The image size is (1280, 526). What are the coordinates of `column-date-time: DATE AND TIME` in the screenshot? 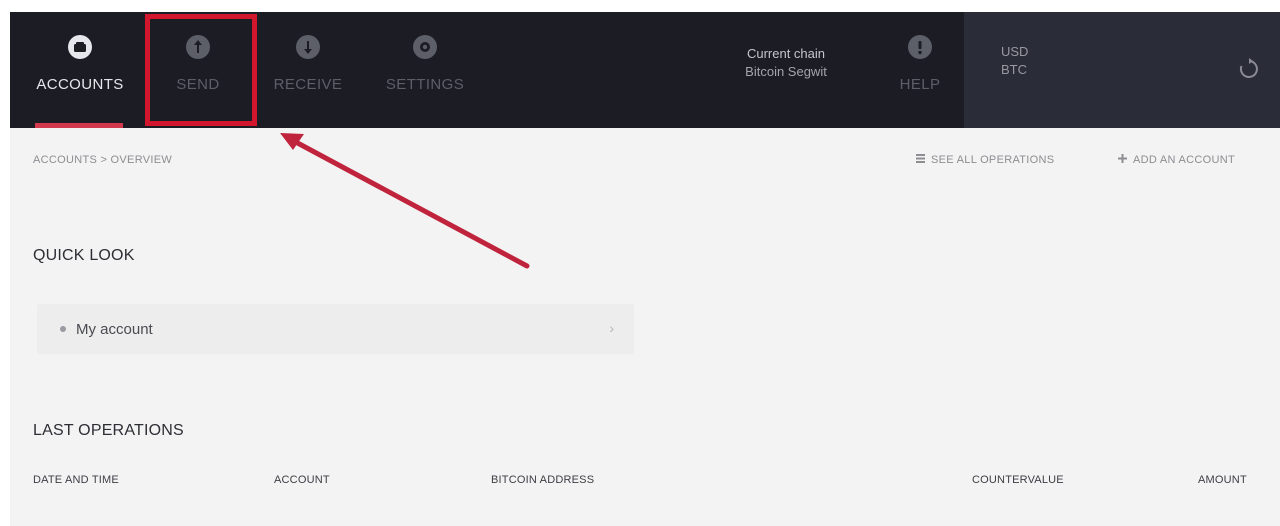 It's located at (76, 480).